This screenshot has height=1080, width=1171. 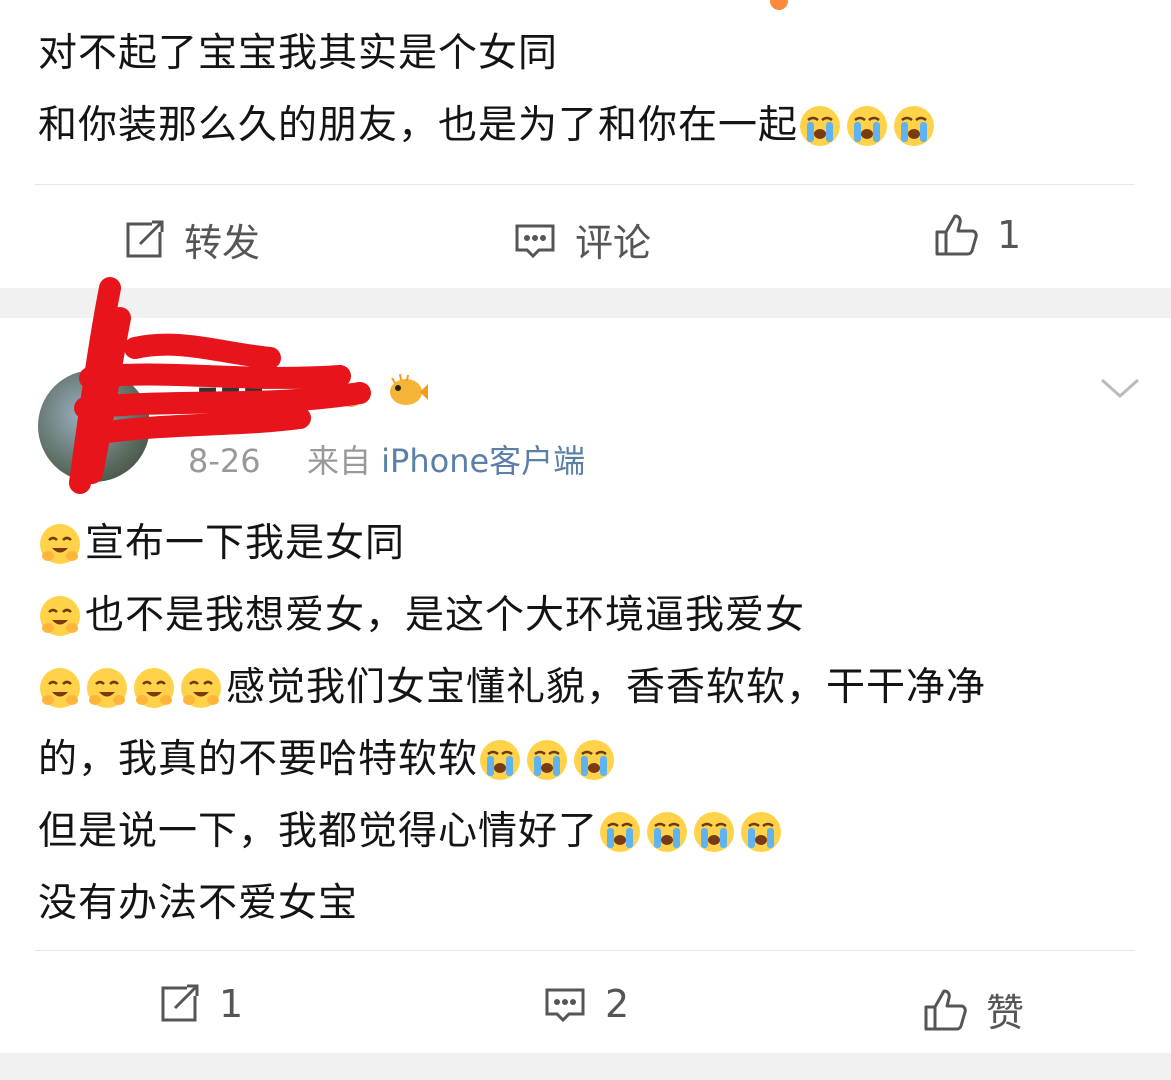 I want to click on post-line: 没有办法不爱女宝, so click(x=512, y=904).